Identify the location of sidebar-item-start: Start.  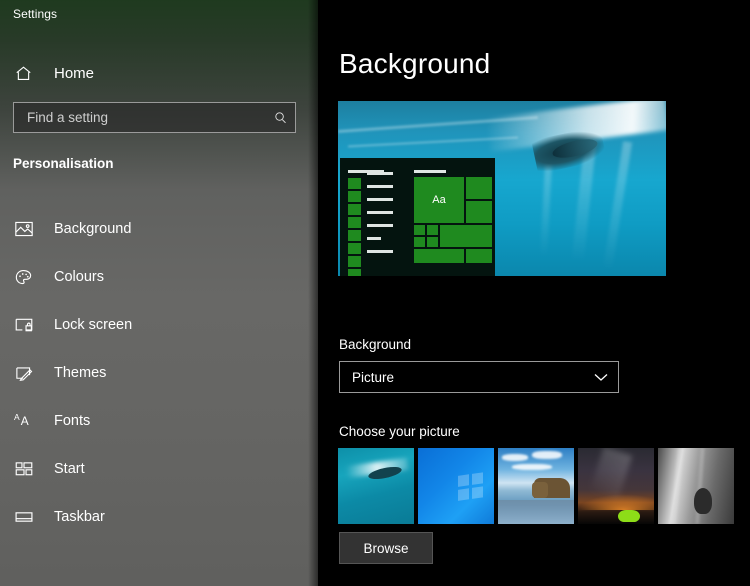
(159, 469).